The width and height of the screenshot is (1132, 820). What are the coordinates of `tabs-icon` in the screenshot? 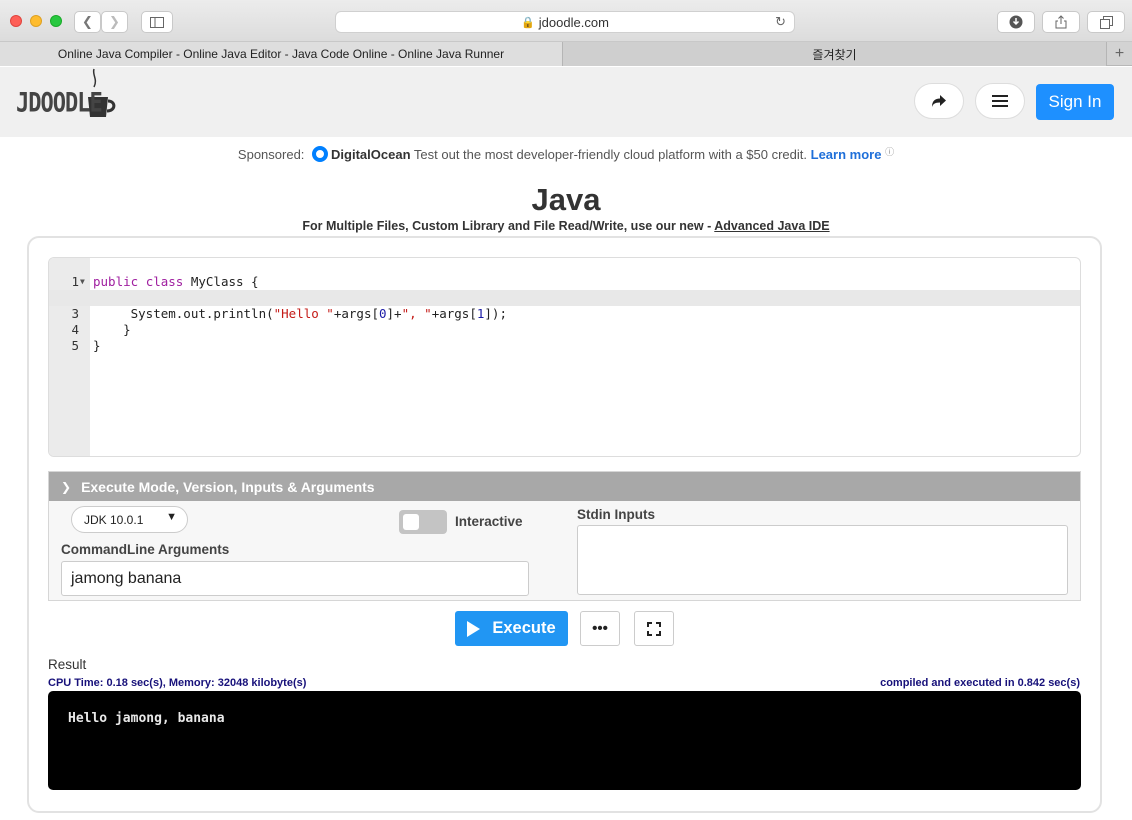 It's located at (1106, 22).